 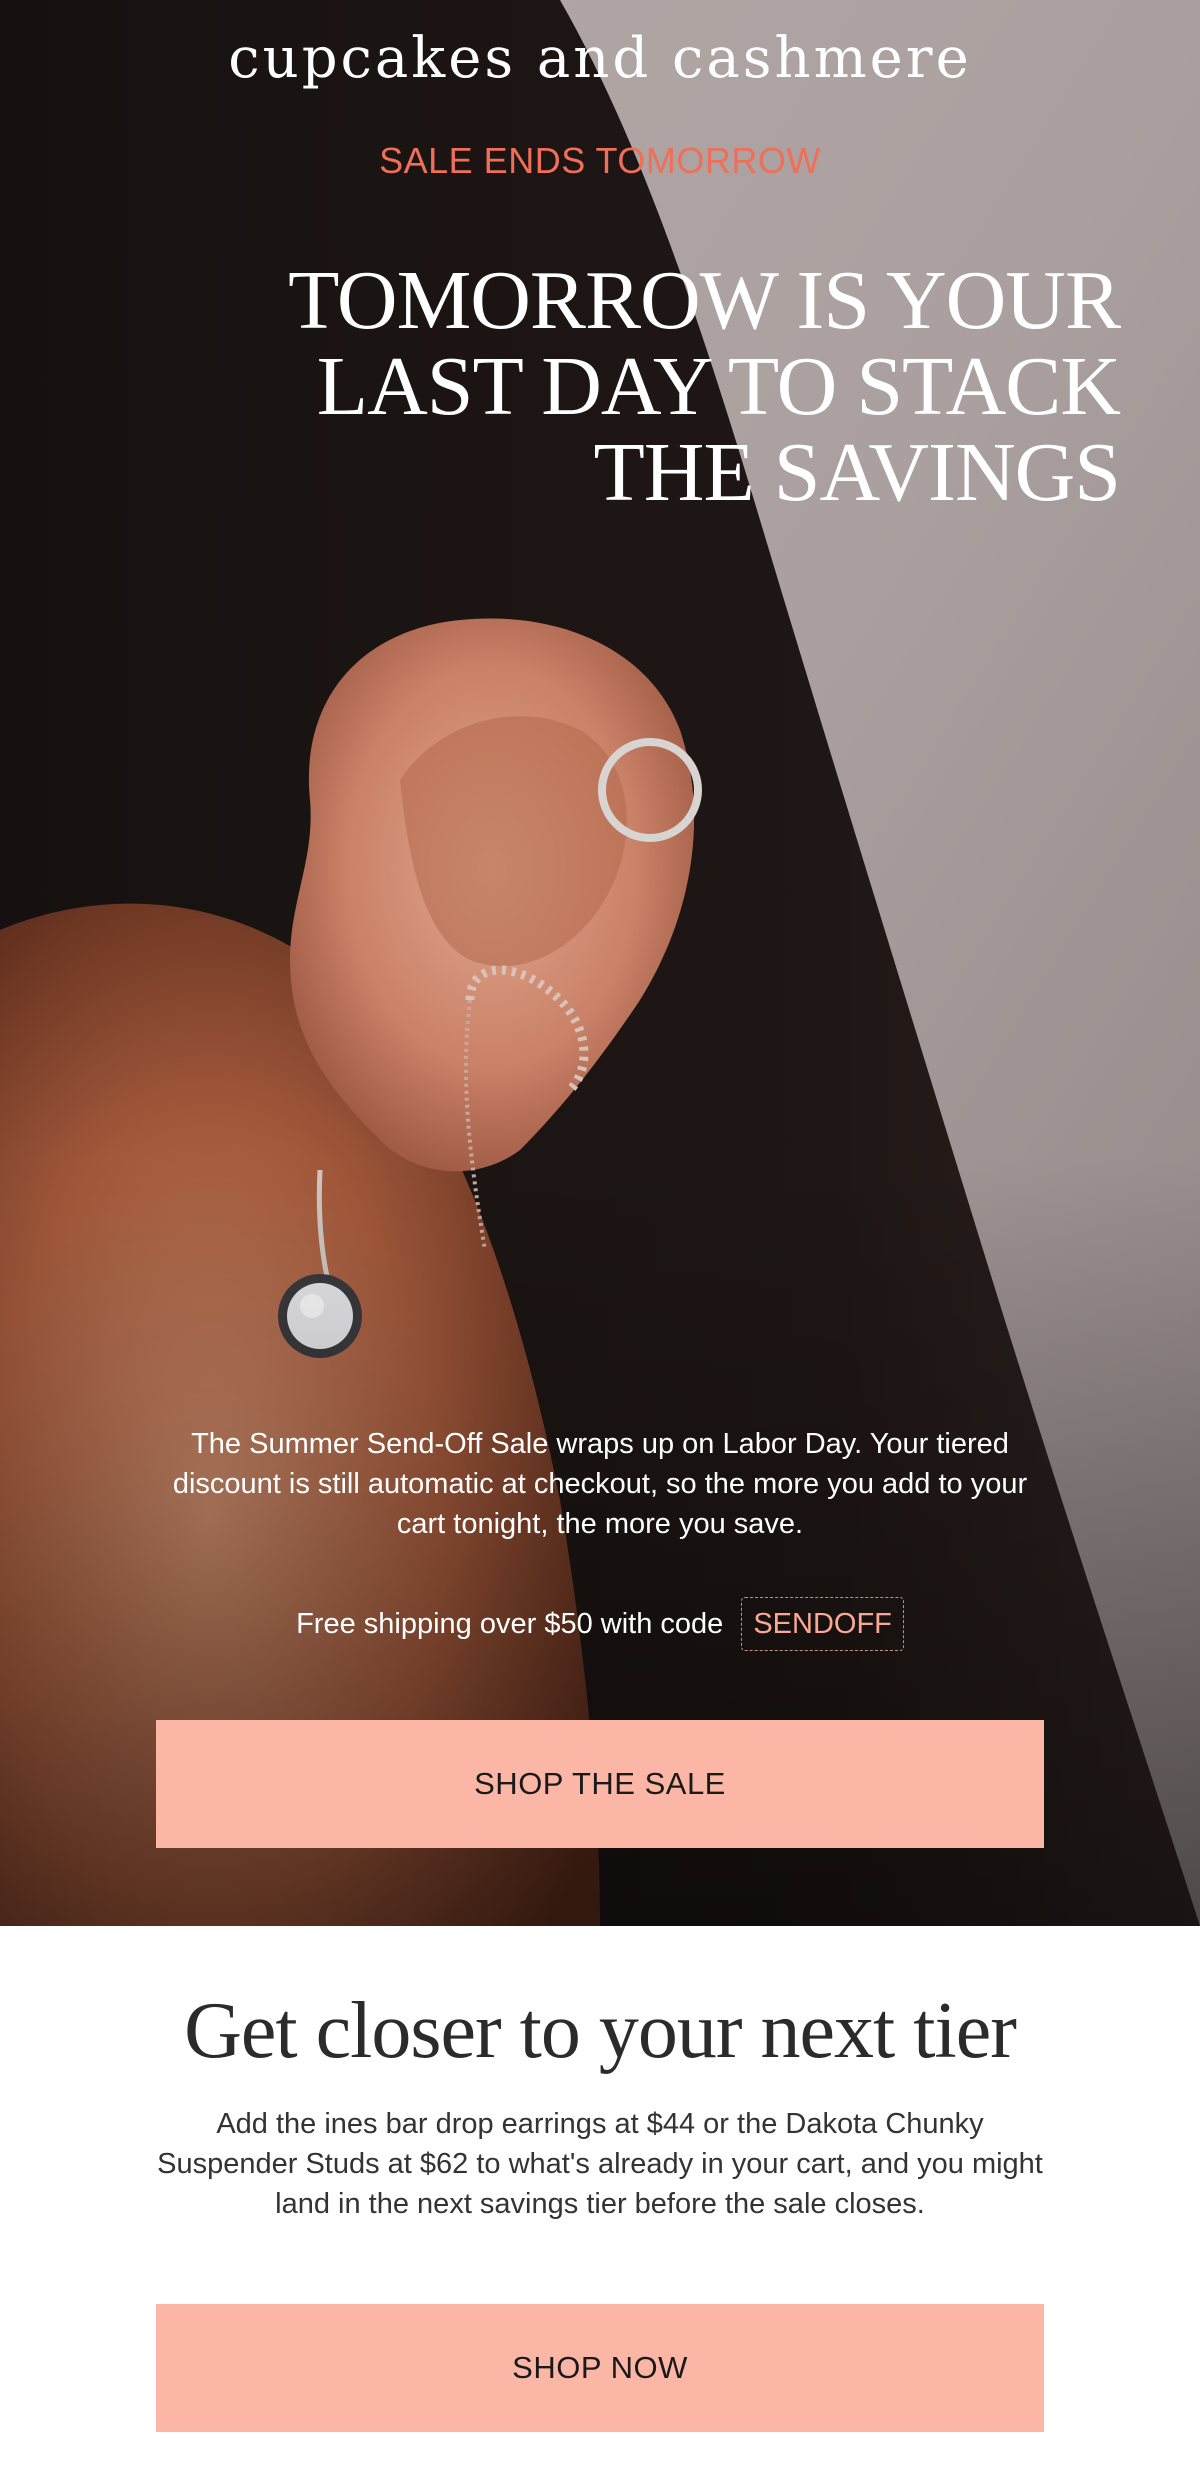 What do you see at coordinates (510, 1624) in the screenshot?
I see `free-shipping-text: Free shipping over $50 with code` at bounding box center [510, 1624].